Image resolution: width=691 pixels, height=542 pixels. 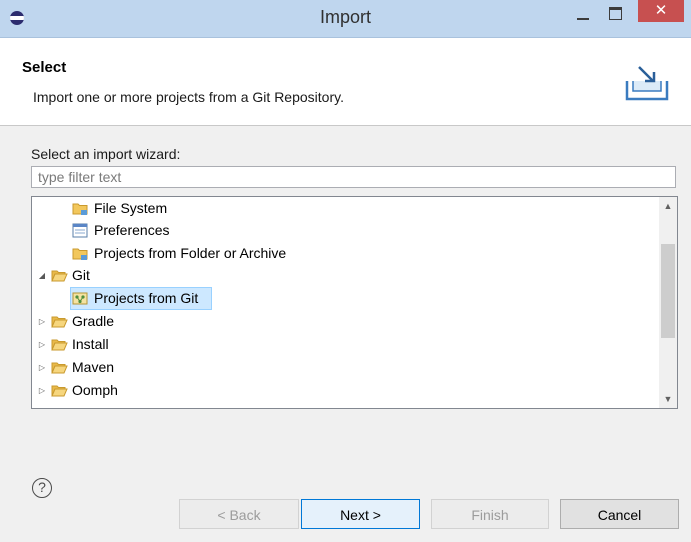 I want to click on tree-item-projects-from-folder: Projects from Folder or Archive, so click(x=344, y=253).